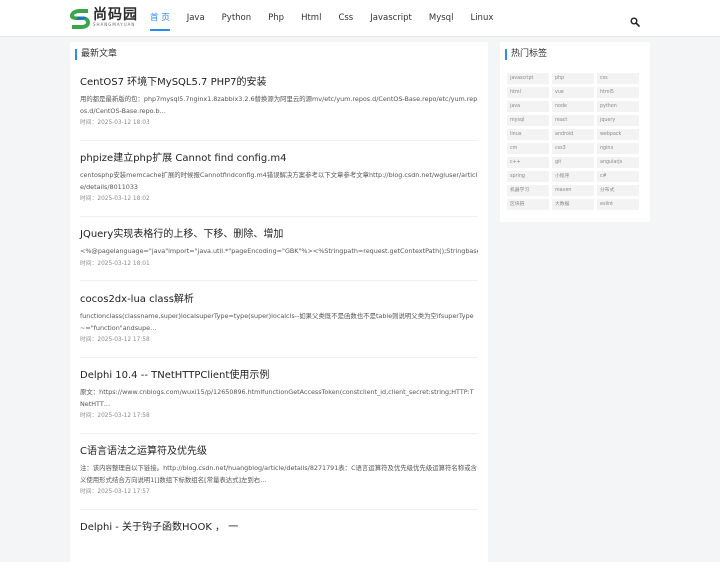 This screenshot has width=720, height=562. What do you see at coordinates (96, 54) in the screenshot?
I see `section-title: 最新文章` at bounding box center [96, 54].